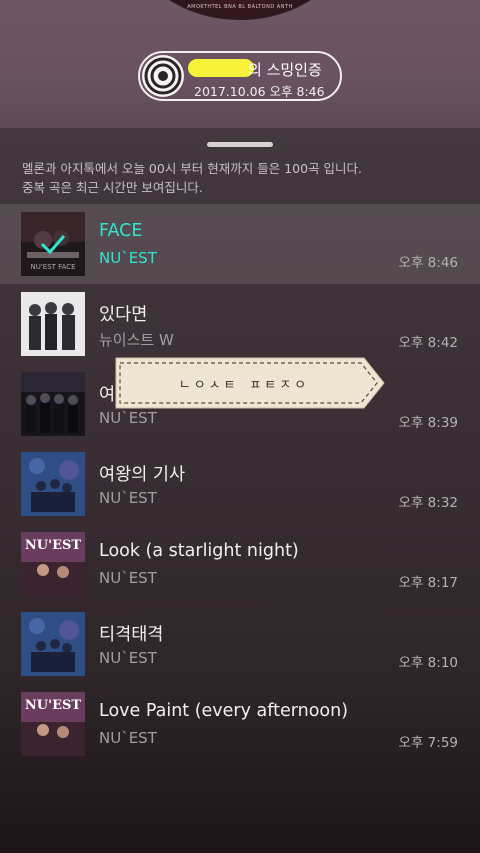 The image size is (480, 853). What do you see at coordinates (428, 663) in the screenshot?
I see `song-time: 오후 8:10` at bounding box center [428, 663].